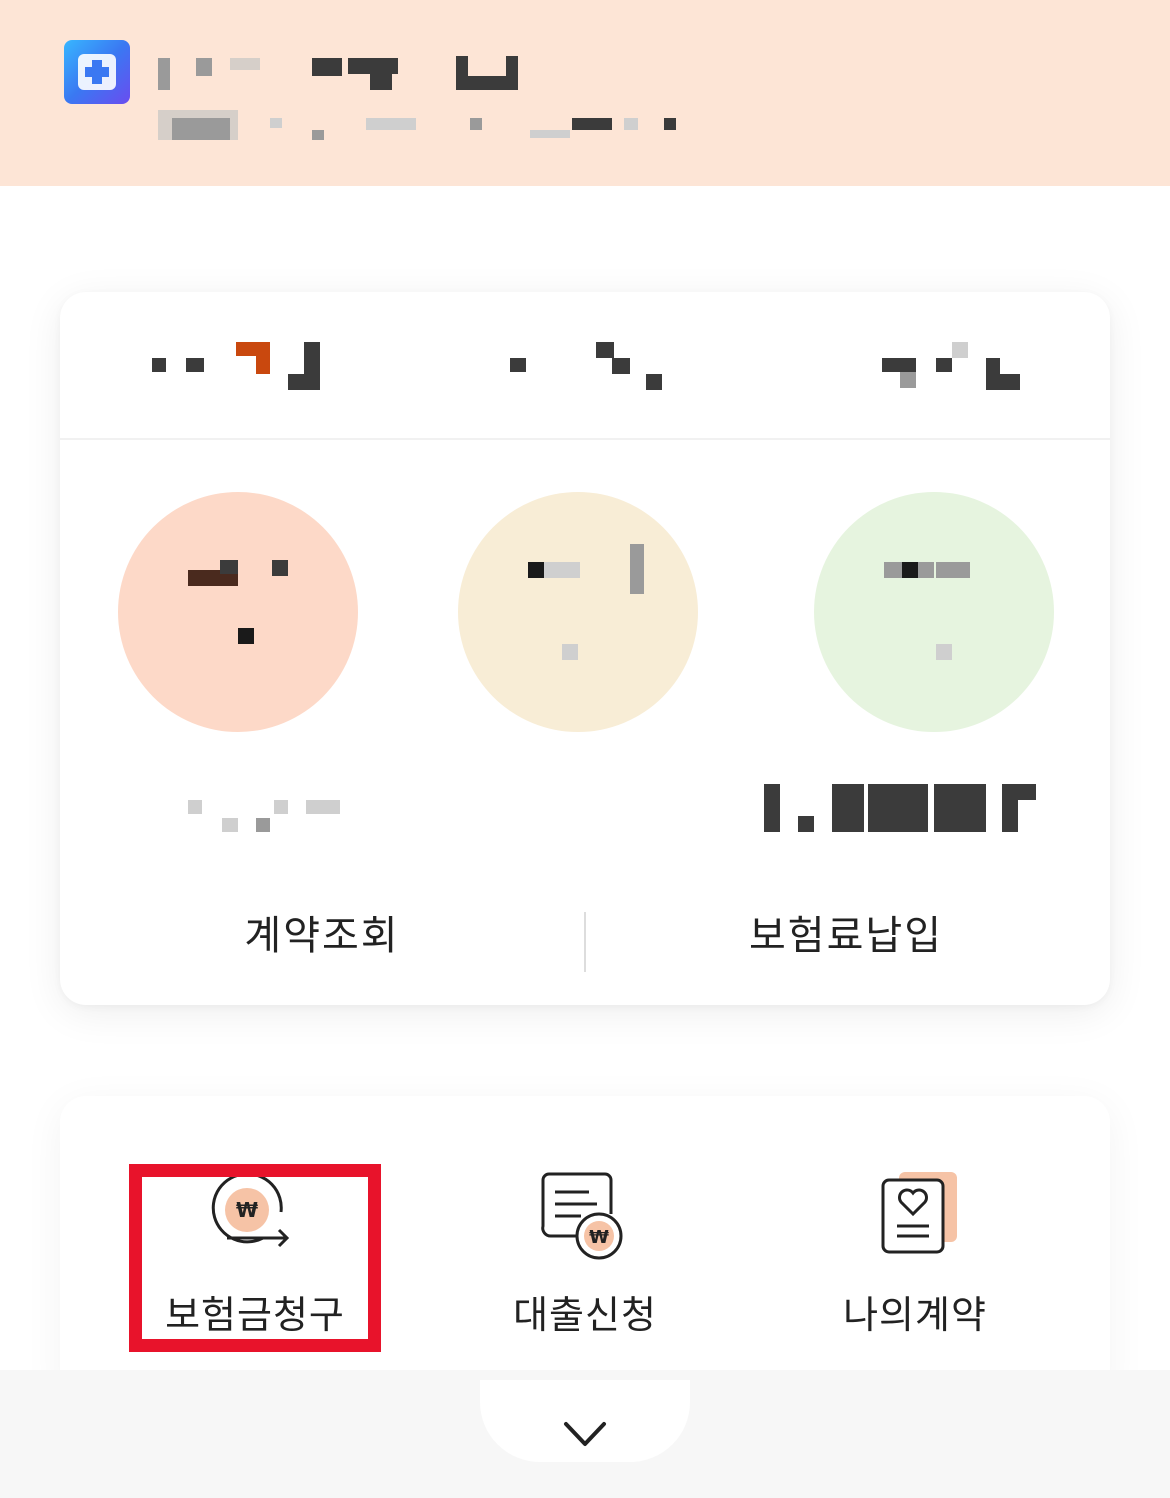 Image resolution: width=1170 pixels, height=1498 pixels. I want to click on insurance-claim-button: ₩ 보험금청구, so click(255, 1261).